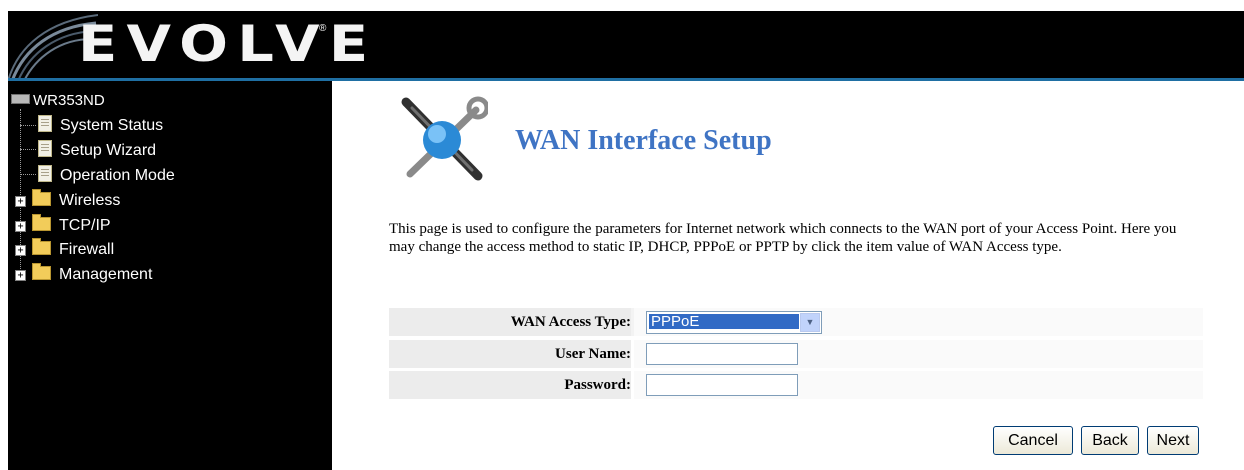 This screenshot has height=470, width=1244. I want to click on user-name-label: User Name:, so click(510, 354).